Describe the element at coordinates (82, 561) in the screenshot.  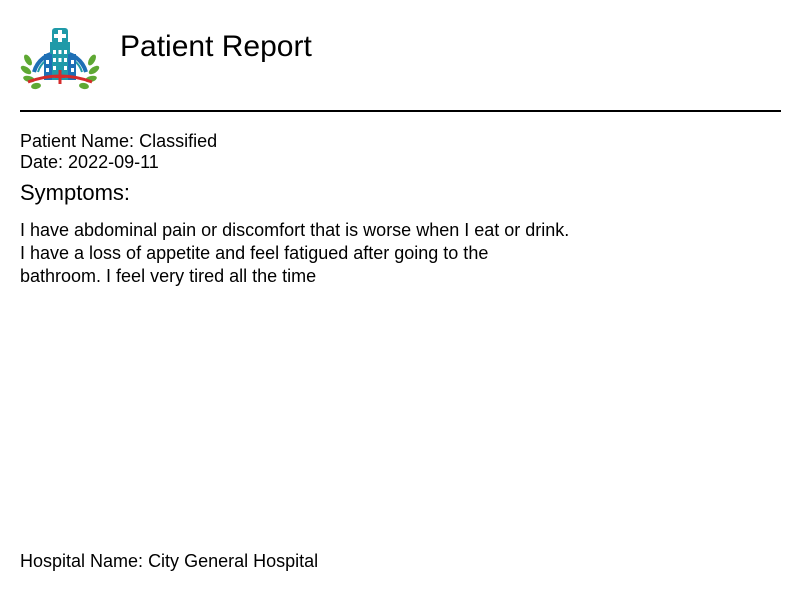
I see `hospital-name-label: Hospital Name:` at that location.